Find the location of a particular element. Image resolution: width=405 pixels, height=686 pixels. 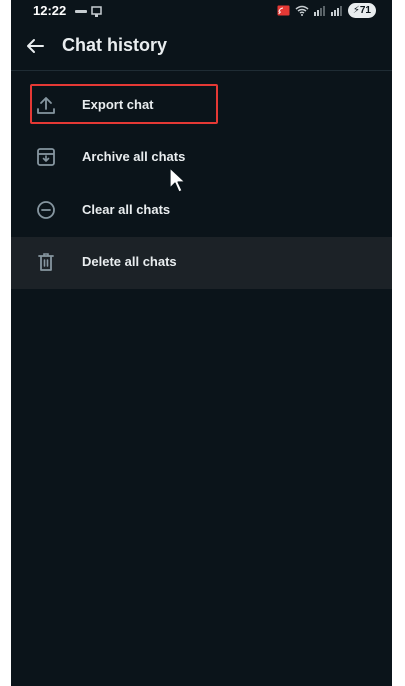

status-time: 12:22 is located at coordinates (50, 10).